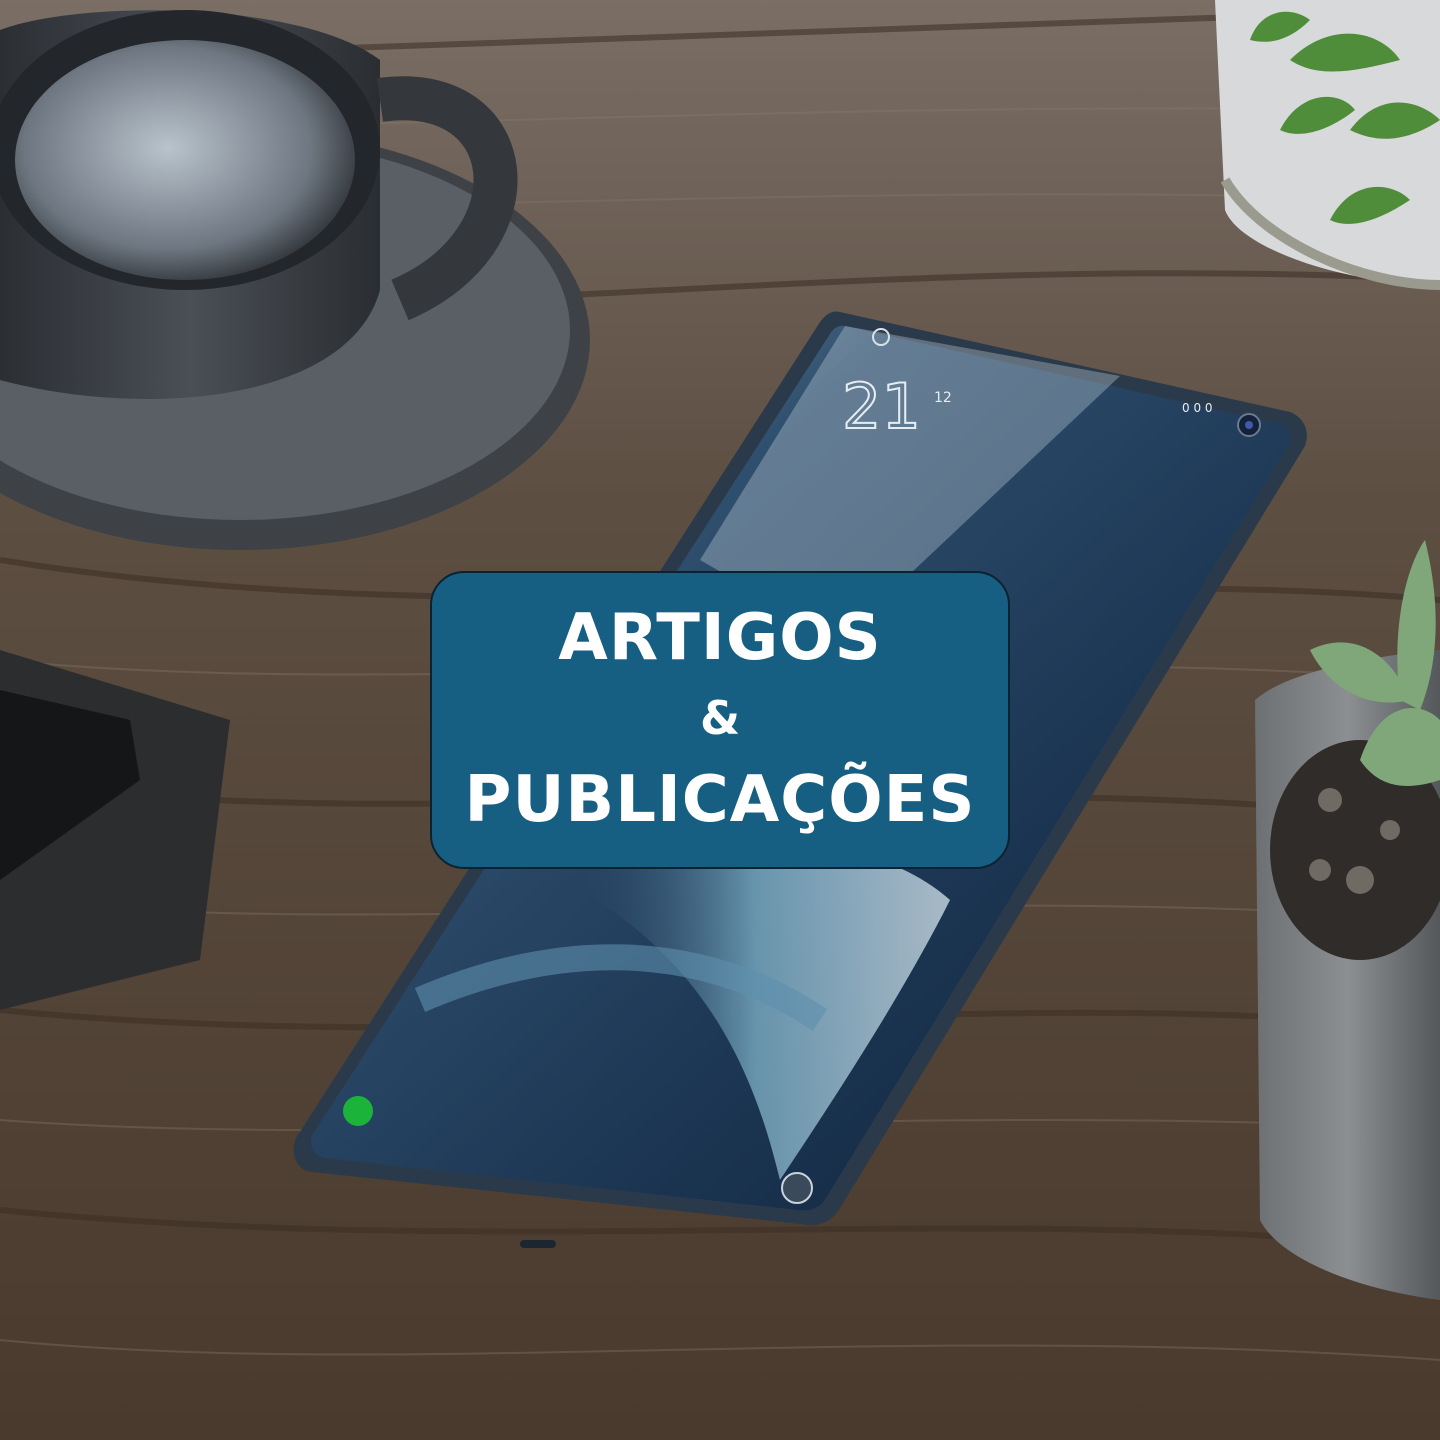 The image size is (1440, 1440). I want to click on banner-title-artigos: ARTIGOS, so click(720, 638).